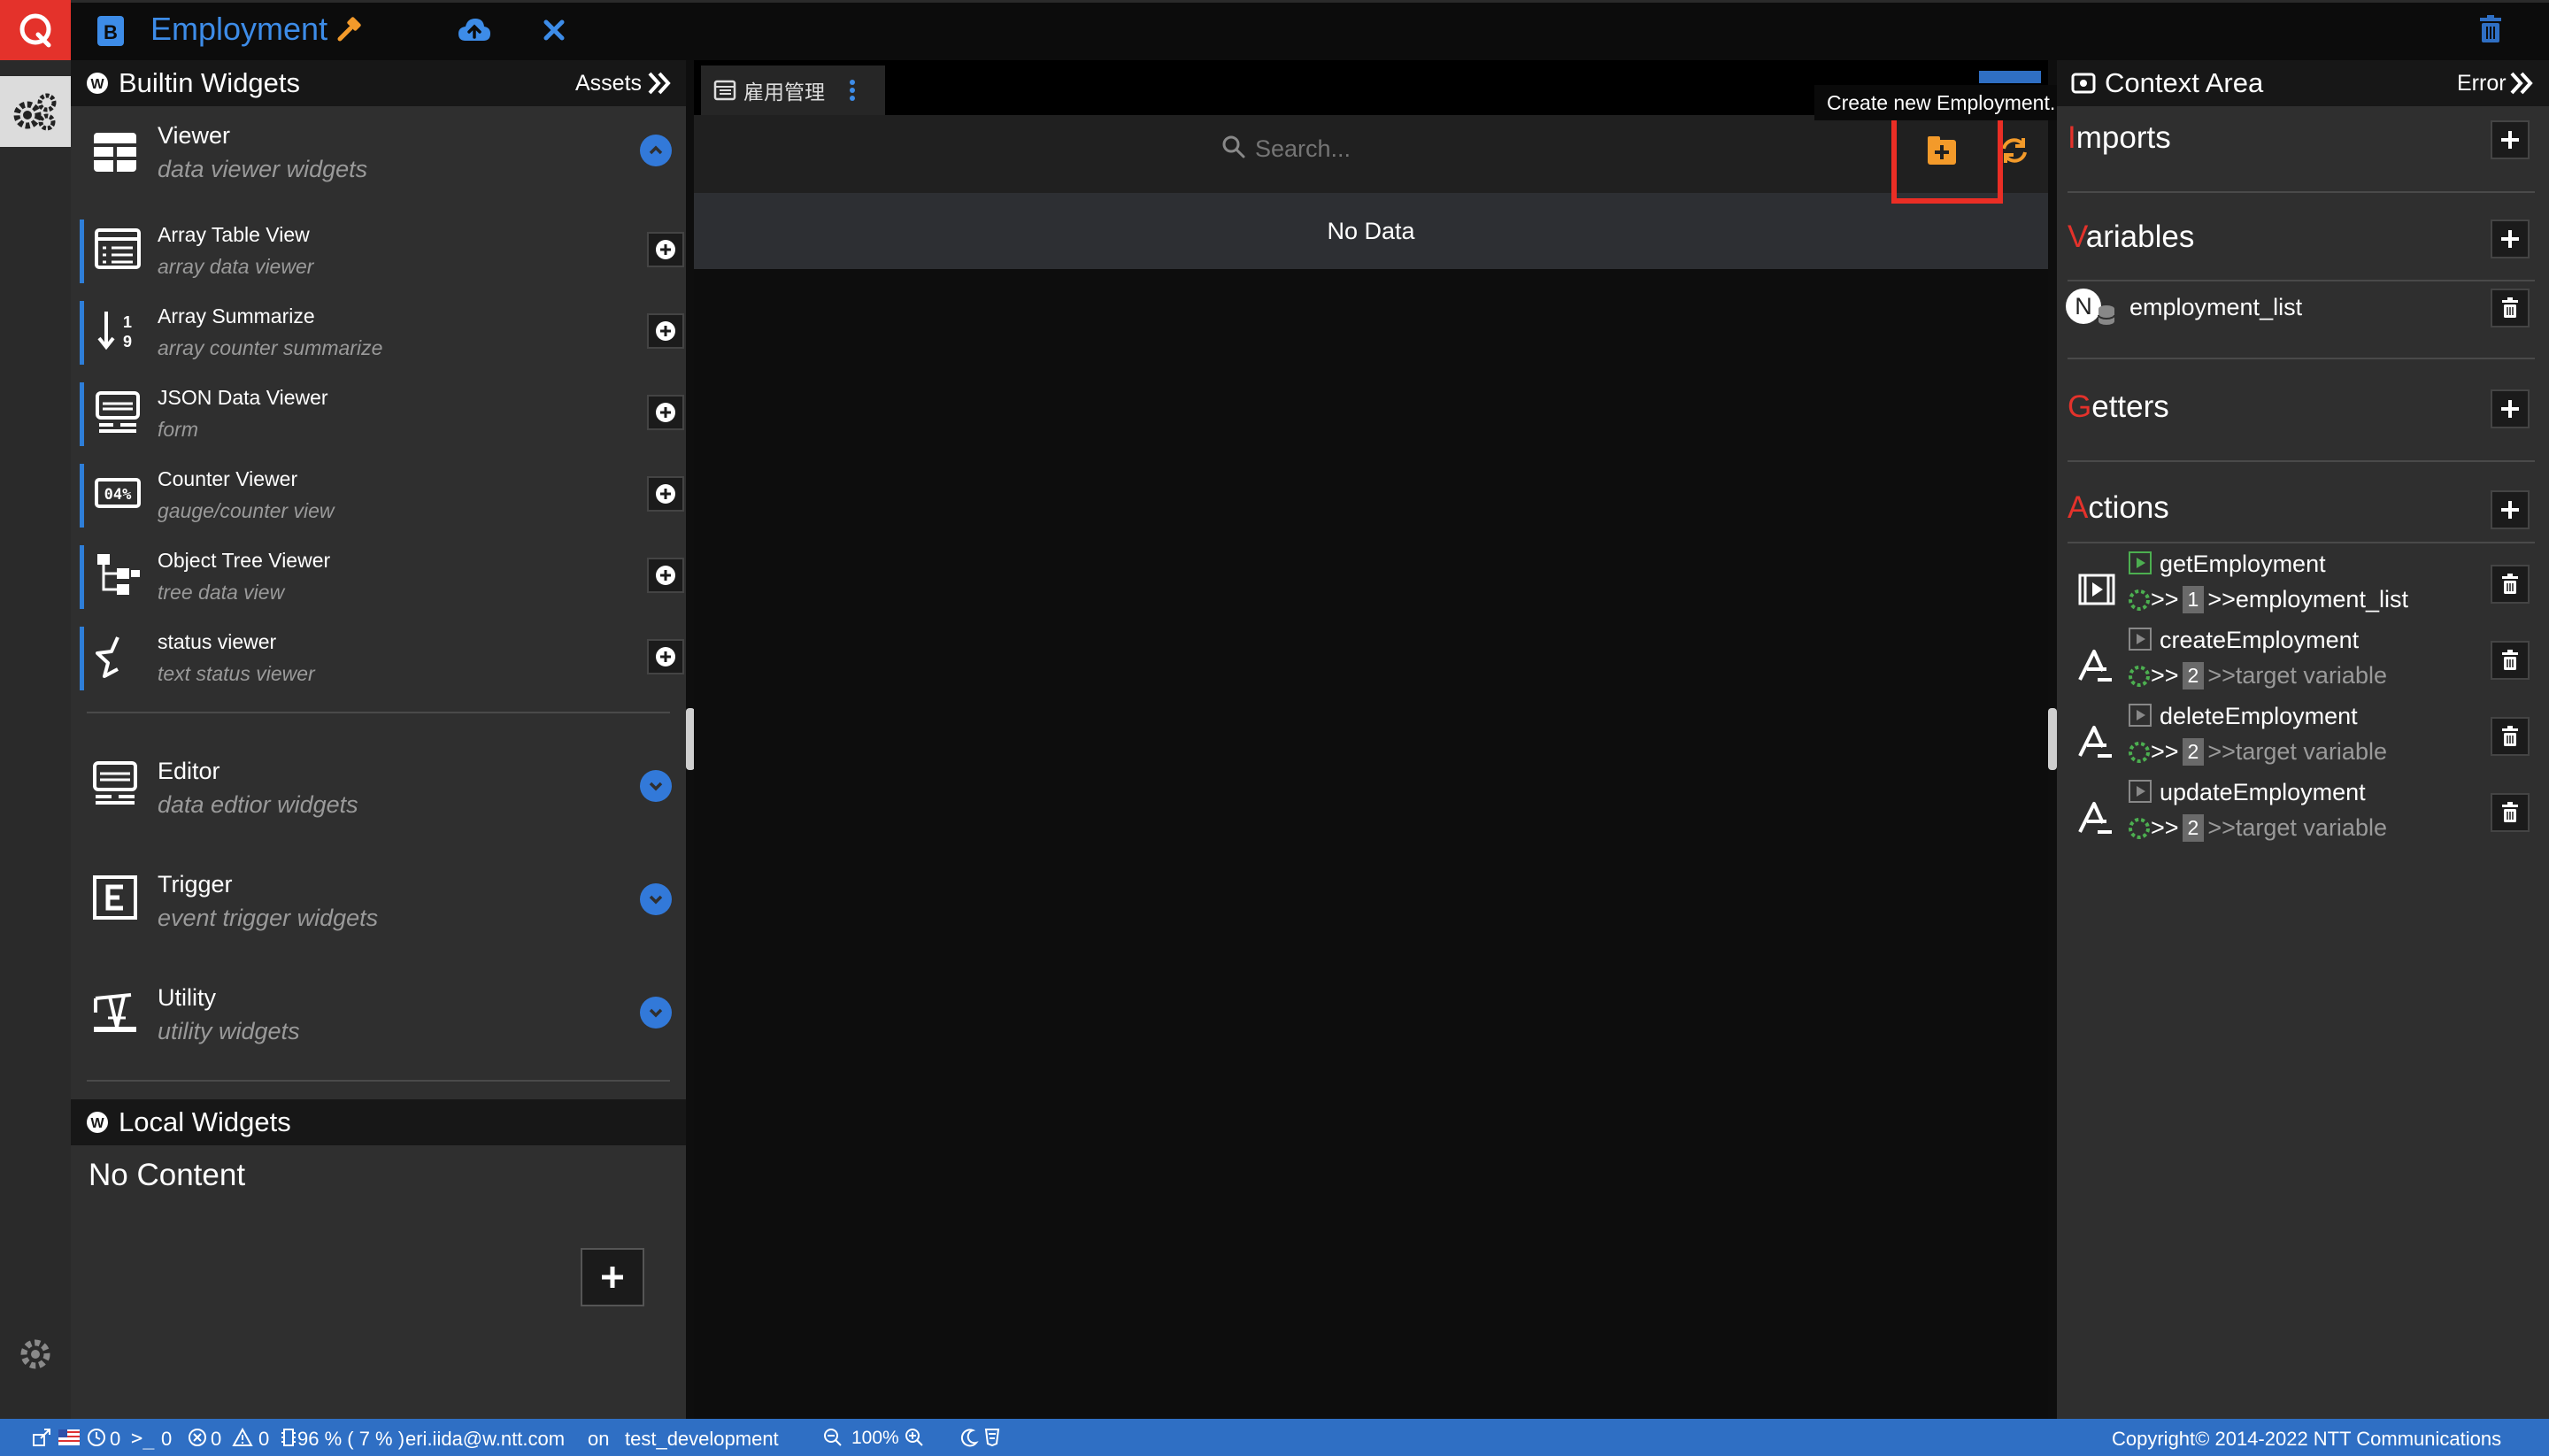 This screenshot has height=1456, width=2549. Describe the element at coordinates (229, 1031) in the screenshot. I see `utility-subtitle: utility widgets` at that location.